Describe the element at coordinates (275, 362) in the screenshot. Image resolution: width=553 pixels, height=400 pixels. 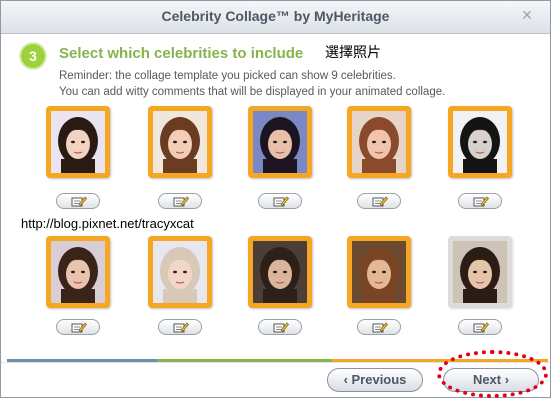
I see `footer-divider` at that location.